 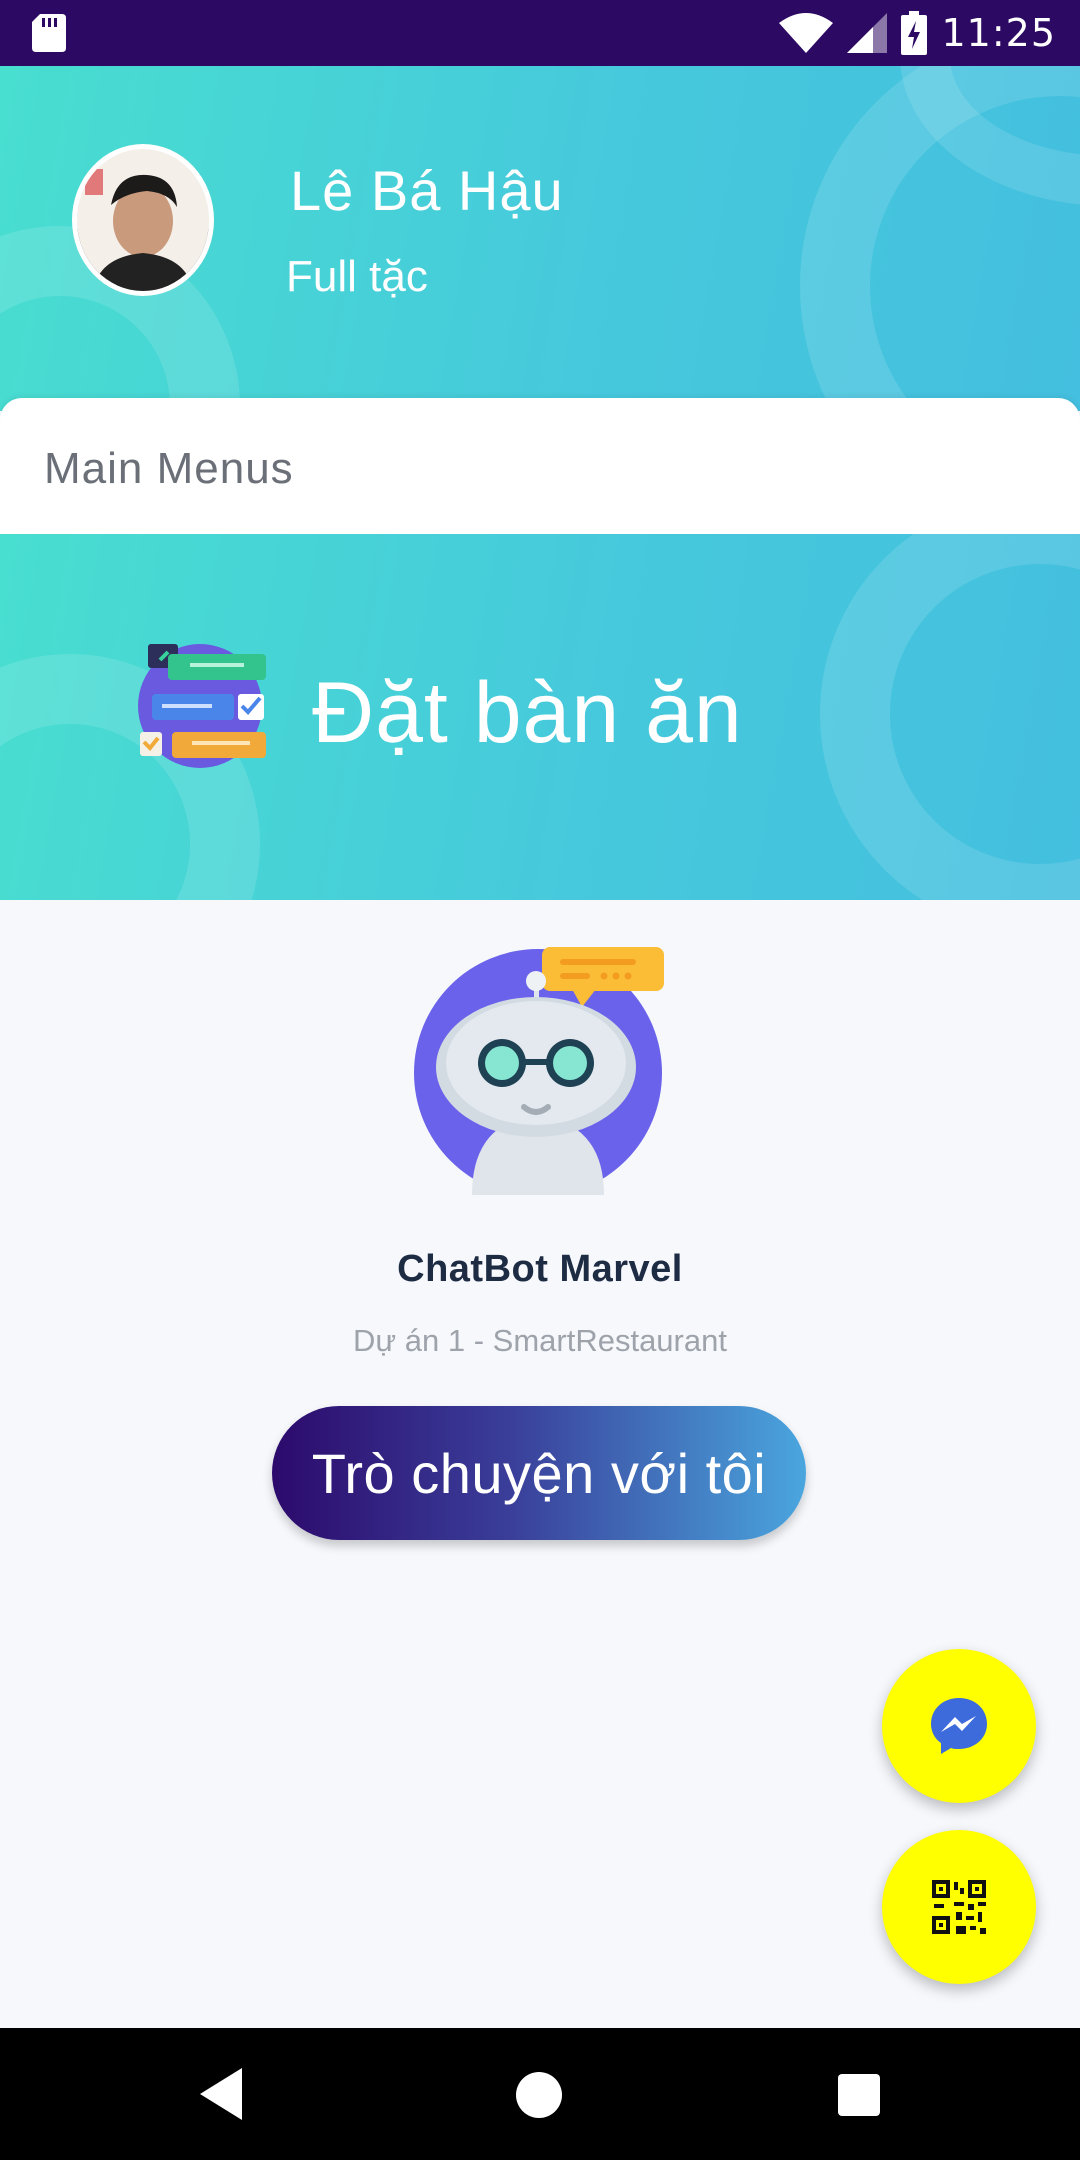 I want to click on home-icon, so click(x=539, y=2095).